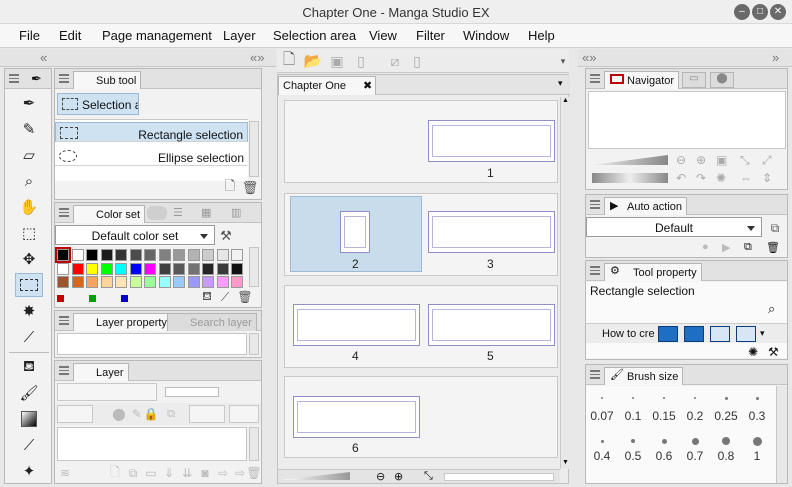 The image size is (792, 487). What do you see at coordinates (417, 61) in the screenshot?
I see `redo-icon: ▯` at bounding box center [417, 61].